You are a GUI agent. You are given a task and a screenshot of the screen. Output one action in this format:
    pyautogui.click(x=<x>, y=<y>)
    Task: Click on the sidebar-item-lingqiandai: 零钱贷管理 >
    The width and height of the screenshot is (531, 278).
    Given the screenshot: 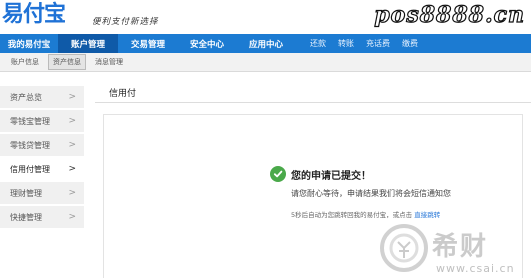 What is the action you would take?
    pyautogui.click(x=42, y=145)
    